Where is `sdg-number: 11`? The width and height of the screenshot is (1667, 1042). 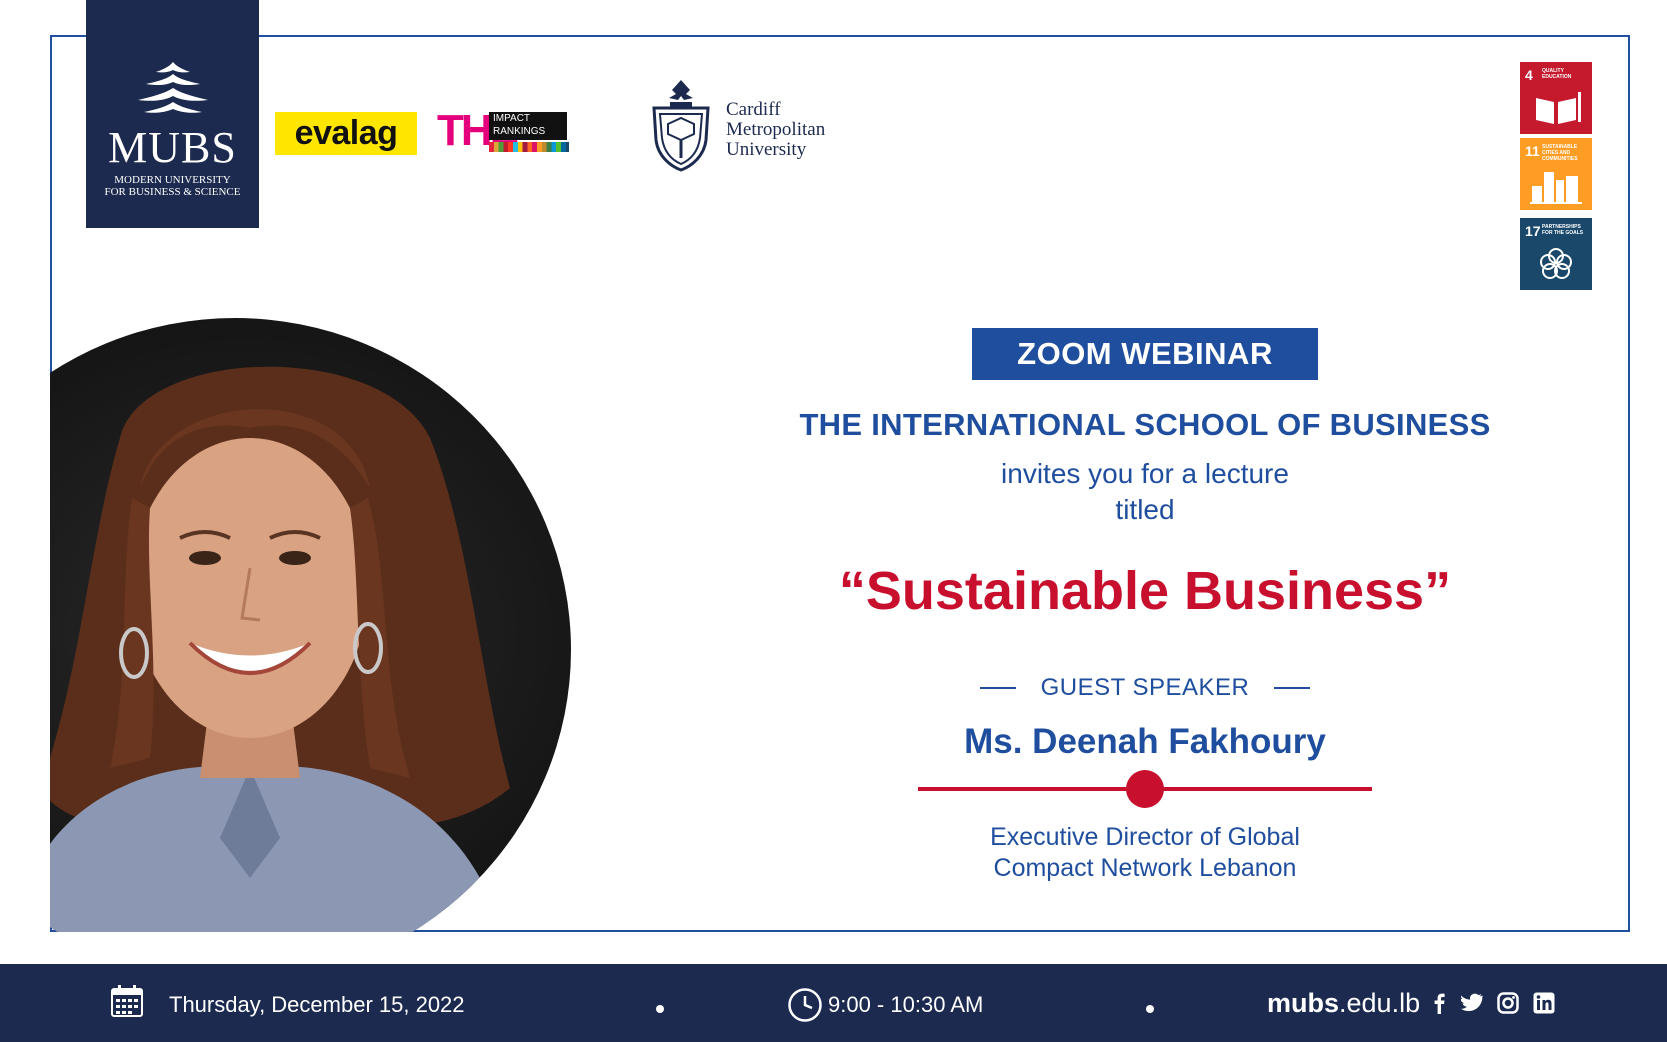
sdg-number: 11 is located at coordinates (1532, 151).